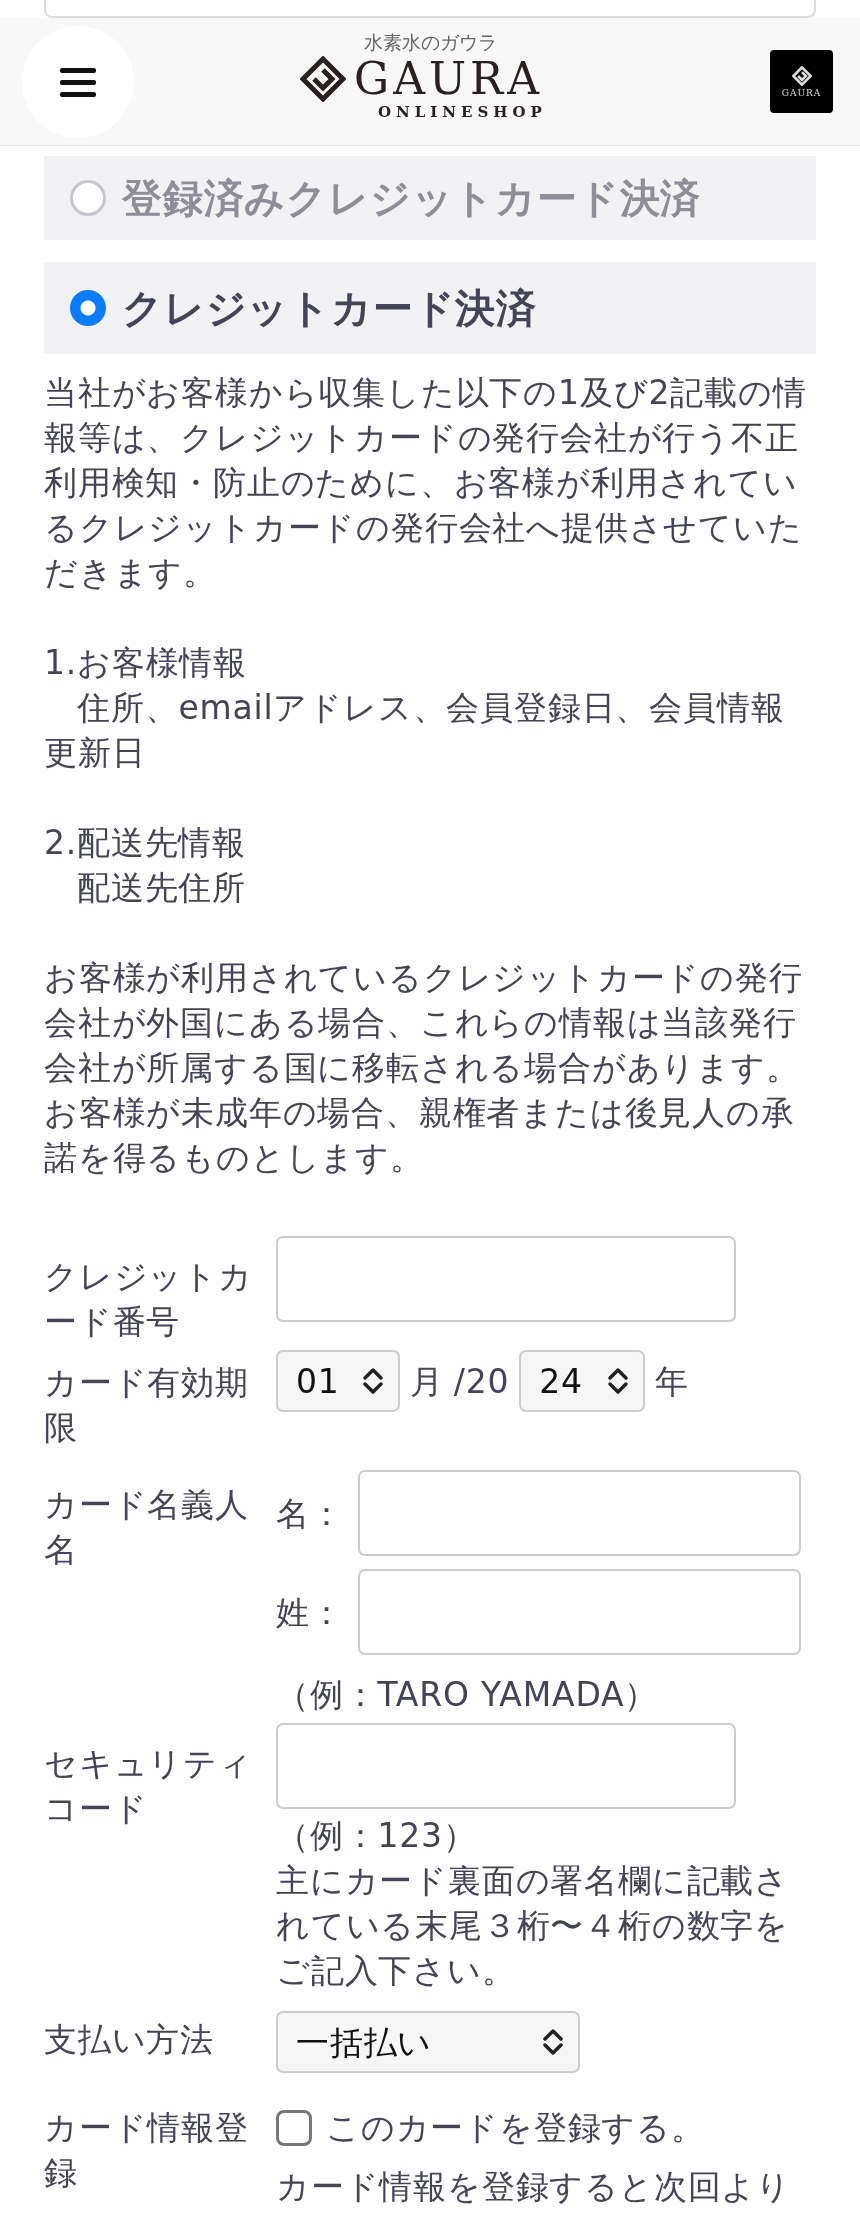  What do you see at coordinates (147, 2150) in the screenshot?
I see `field-label: カード情報登録` at bounding box center [147, 2150].